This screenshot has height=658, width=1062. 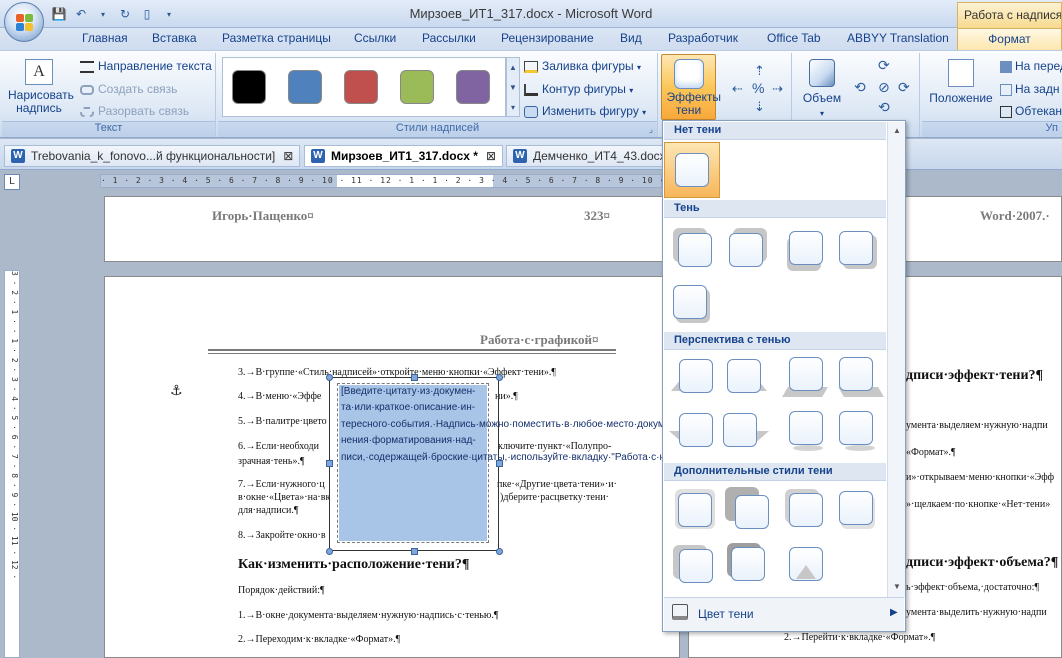 What do you see at coordinates (631, 38) in the screenshot?
I see `tab-view: Вид` at bounding box center [631, 38].